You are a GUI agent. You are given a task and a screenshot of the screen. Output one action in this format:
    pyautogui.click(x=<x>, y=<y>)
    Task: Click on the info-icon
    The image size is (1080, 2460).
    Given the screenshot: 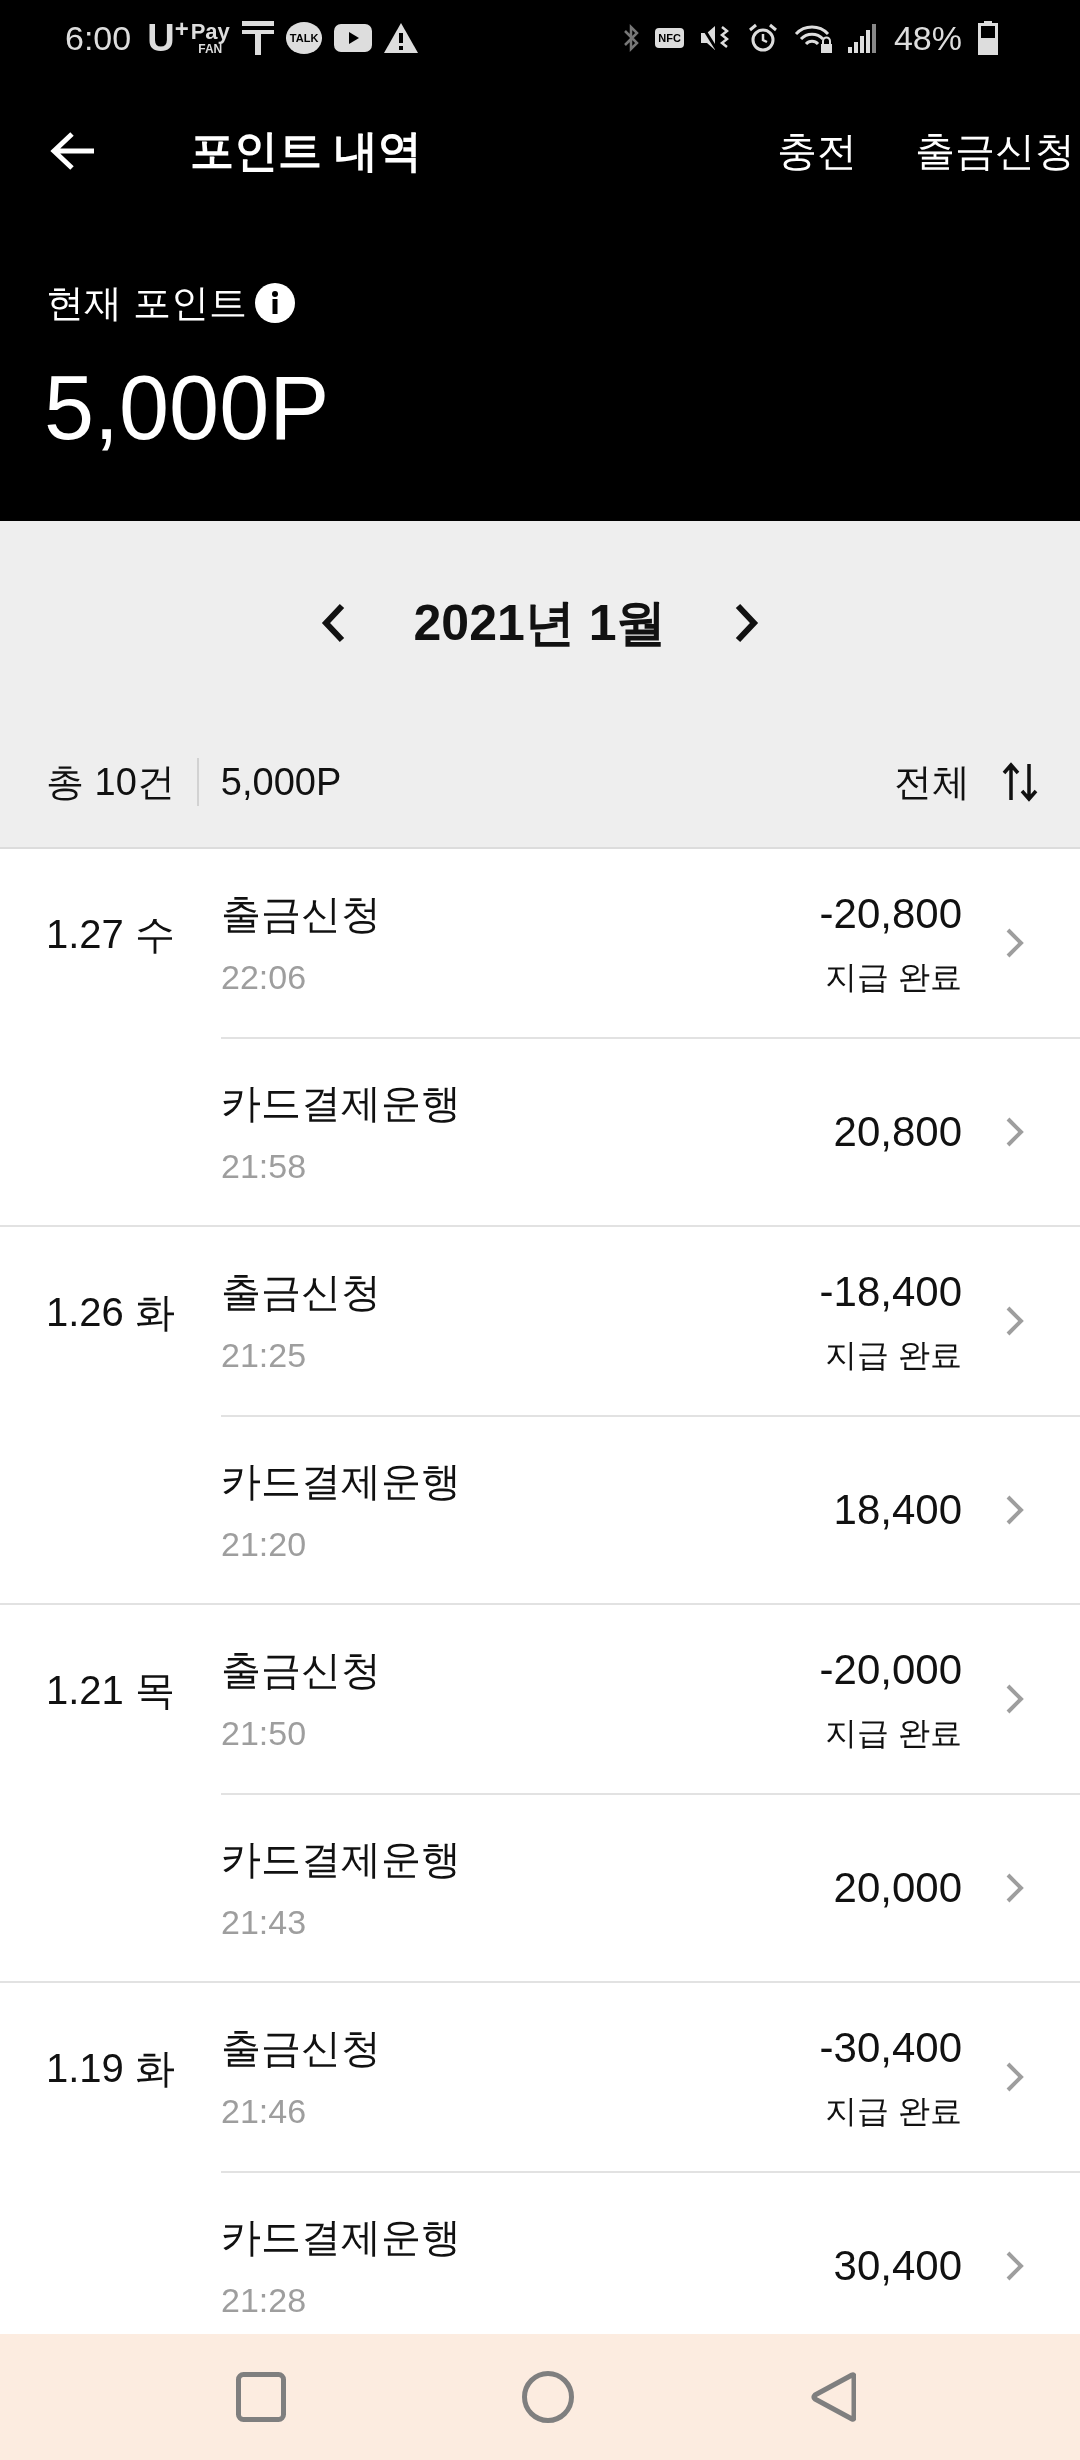 What is the action you would take?
    pyautogui.click(x=274, y=303)
    